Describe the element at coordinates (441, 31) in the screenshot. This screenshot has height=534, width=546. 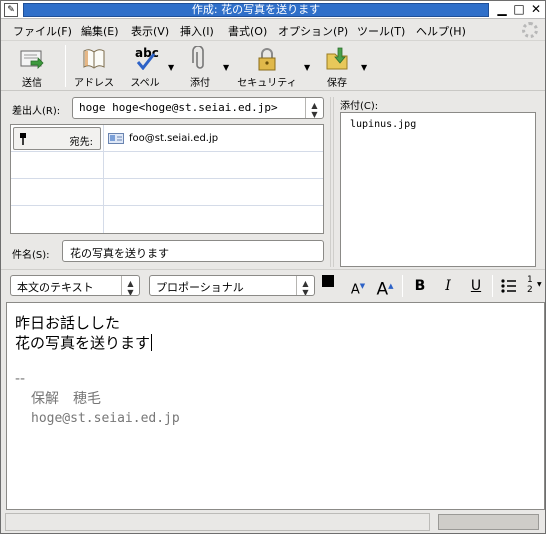
I see `menu-help: ヘルプ(H)` at that location.